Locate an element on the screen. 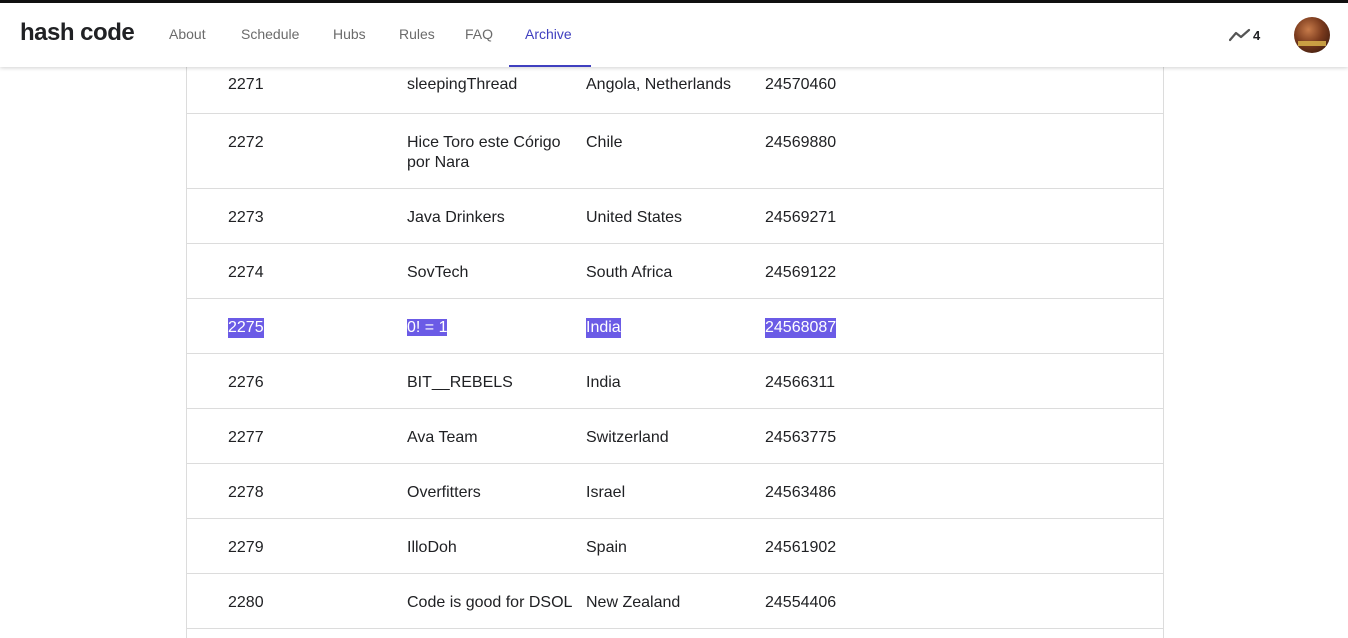 This screenshot has width=1348, height=638. team-cell-text: 0! = 1 is located at coordinates (427, 327).